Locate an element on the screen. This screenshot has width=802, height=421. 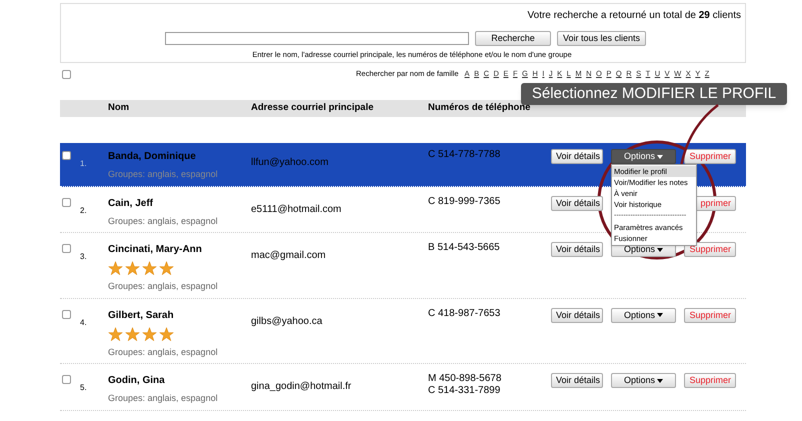
search-field is located at coordinates (317, 38).